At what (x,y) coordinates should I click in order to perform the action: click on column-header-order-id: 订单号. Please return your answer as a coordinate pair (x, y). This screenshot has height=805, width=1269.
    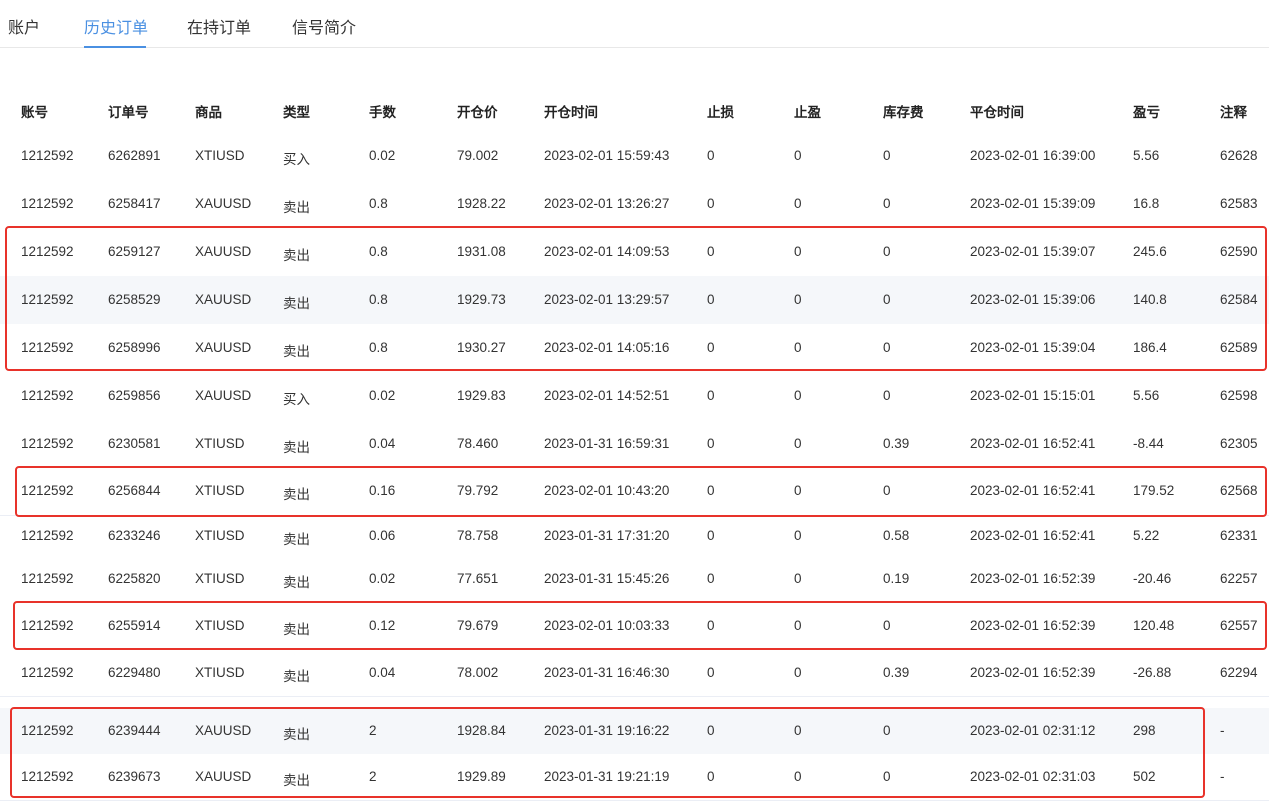
    Looking at the image, I should click on (128, 112).